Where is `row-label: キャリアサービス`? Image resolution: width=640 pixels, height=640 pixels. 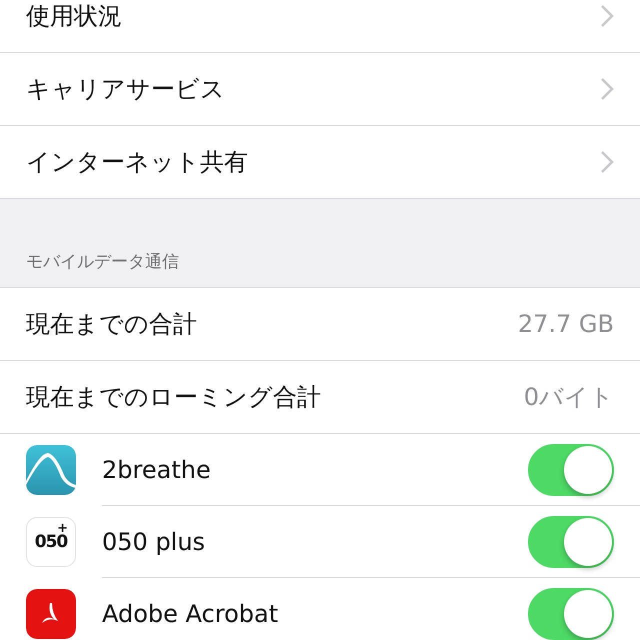
row-label: キャリアサービス is located at coordinates (126, 89).